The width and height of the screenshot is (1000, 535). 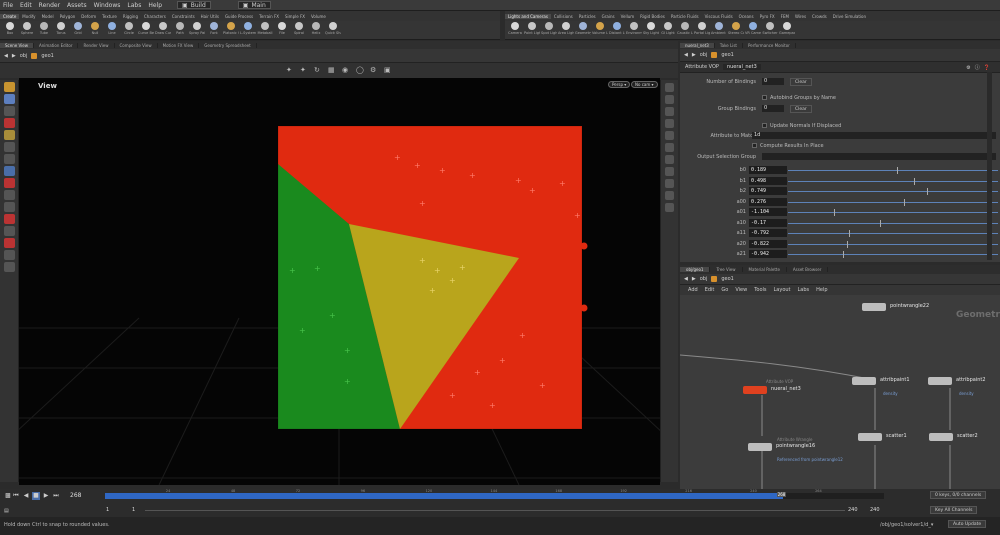 What do you see at coordinates (254, 5) in the screenshot?
I see `desktop-selector: ▣ Main` at bounding box center [254, 5].